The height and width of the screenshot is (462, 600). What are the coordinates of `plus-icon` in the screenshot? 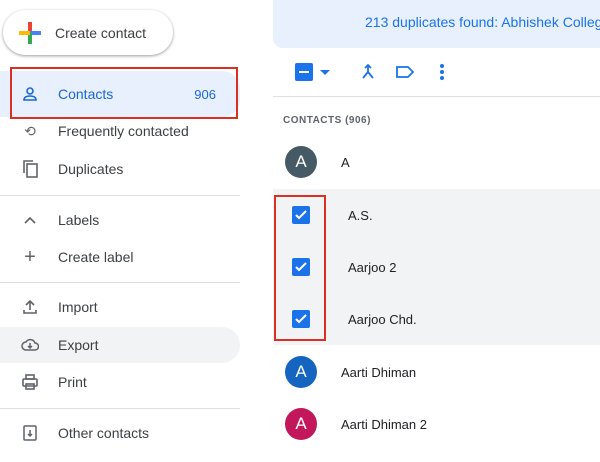 It's located at (30, 32).